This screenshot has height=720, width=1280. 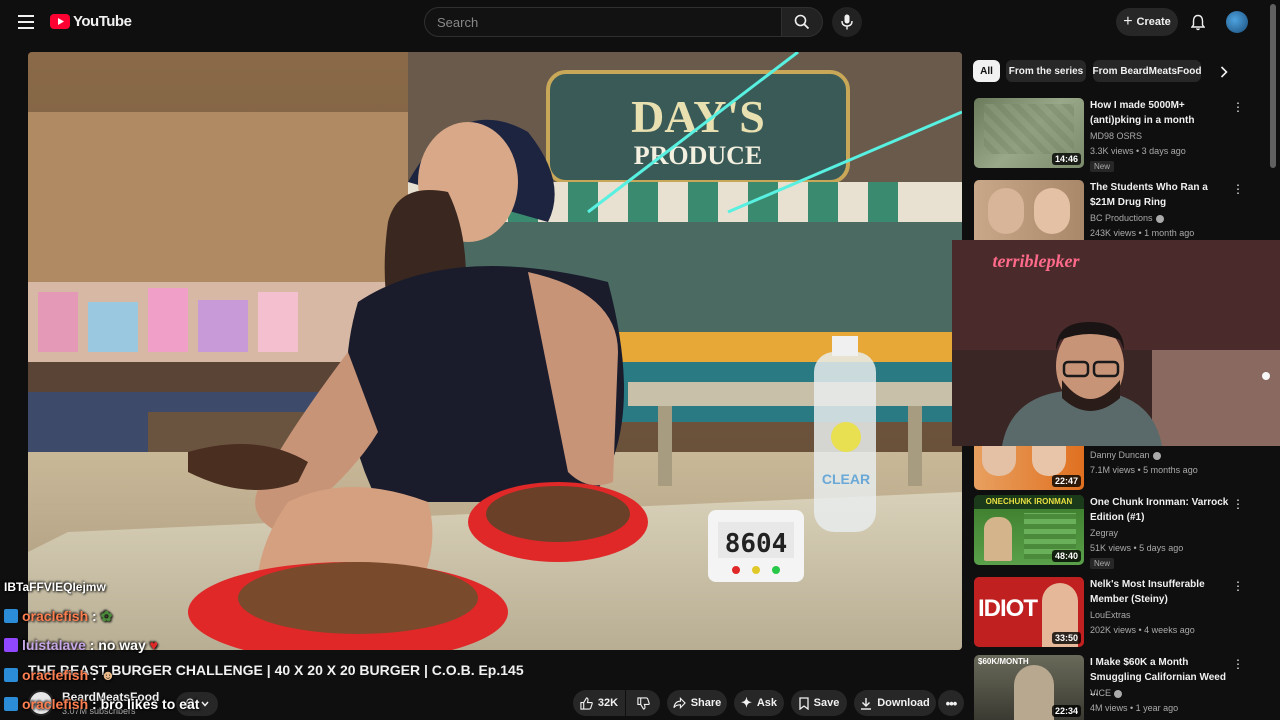 What do you see at coordinates (903, 703) in the screenshot?
I see `download-label: Download` at bounding box center [903, 703].